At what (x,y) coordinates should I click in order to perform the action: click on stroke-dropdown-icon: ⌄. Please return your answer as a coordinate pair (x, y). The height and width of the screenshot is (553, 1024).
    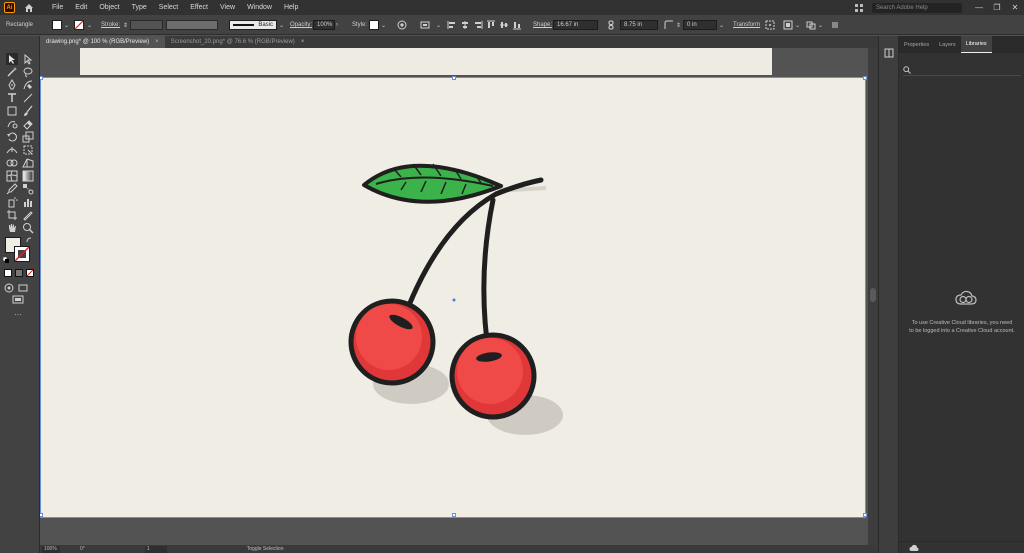
    Looking at the image, I should click on (89, 25).